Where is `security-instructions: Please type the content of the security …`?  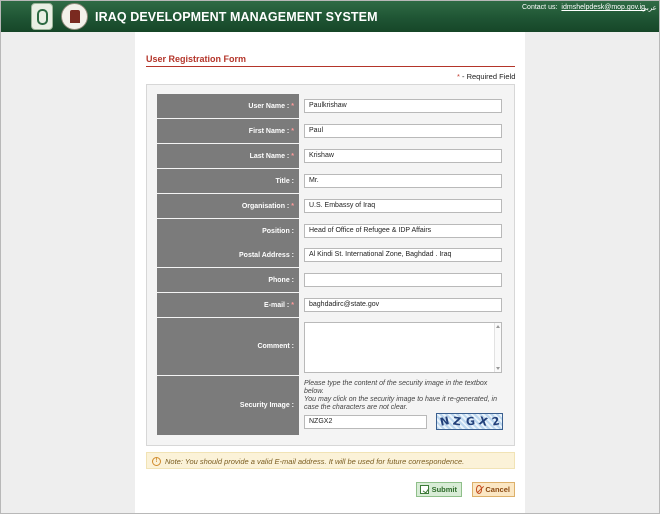
security-instructions: Please type the content of the security … is located at coordinates (400, 395).